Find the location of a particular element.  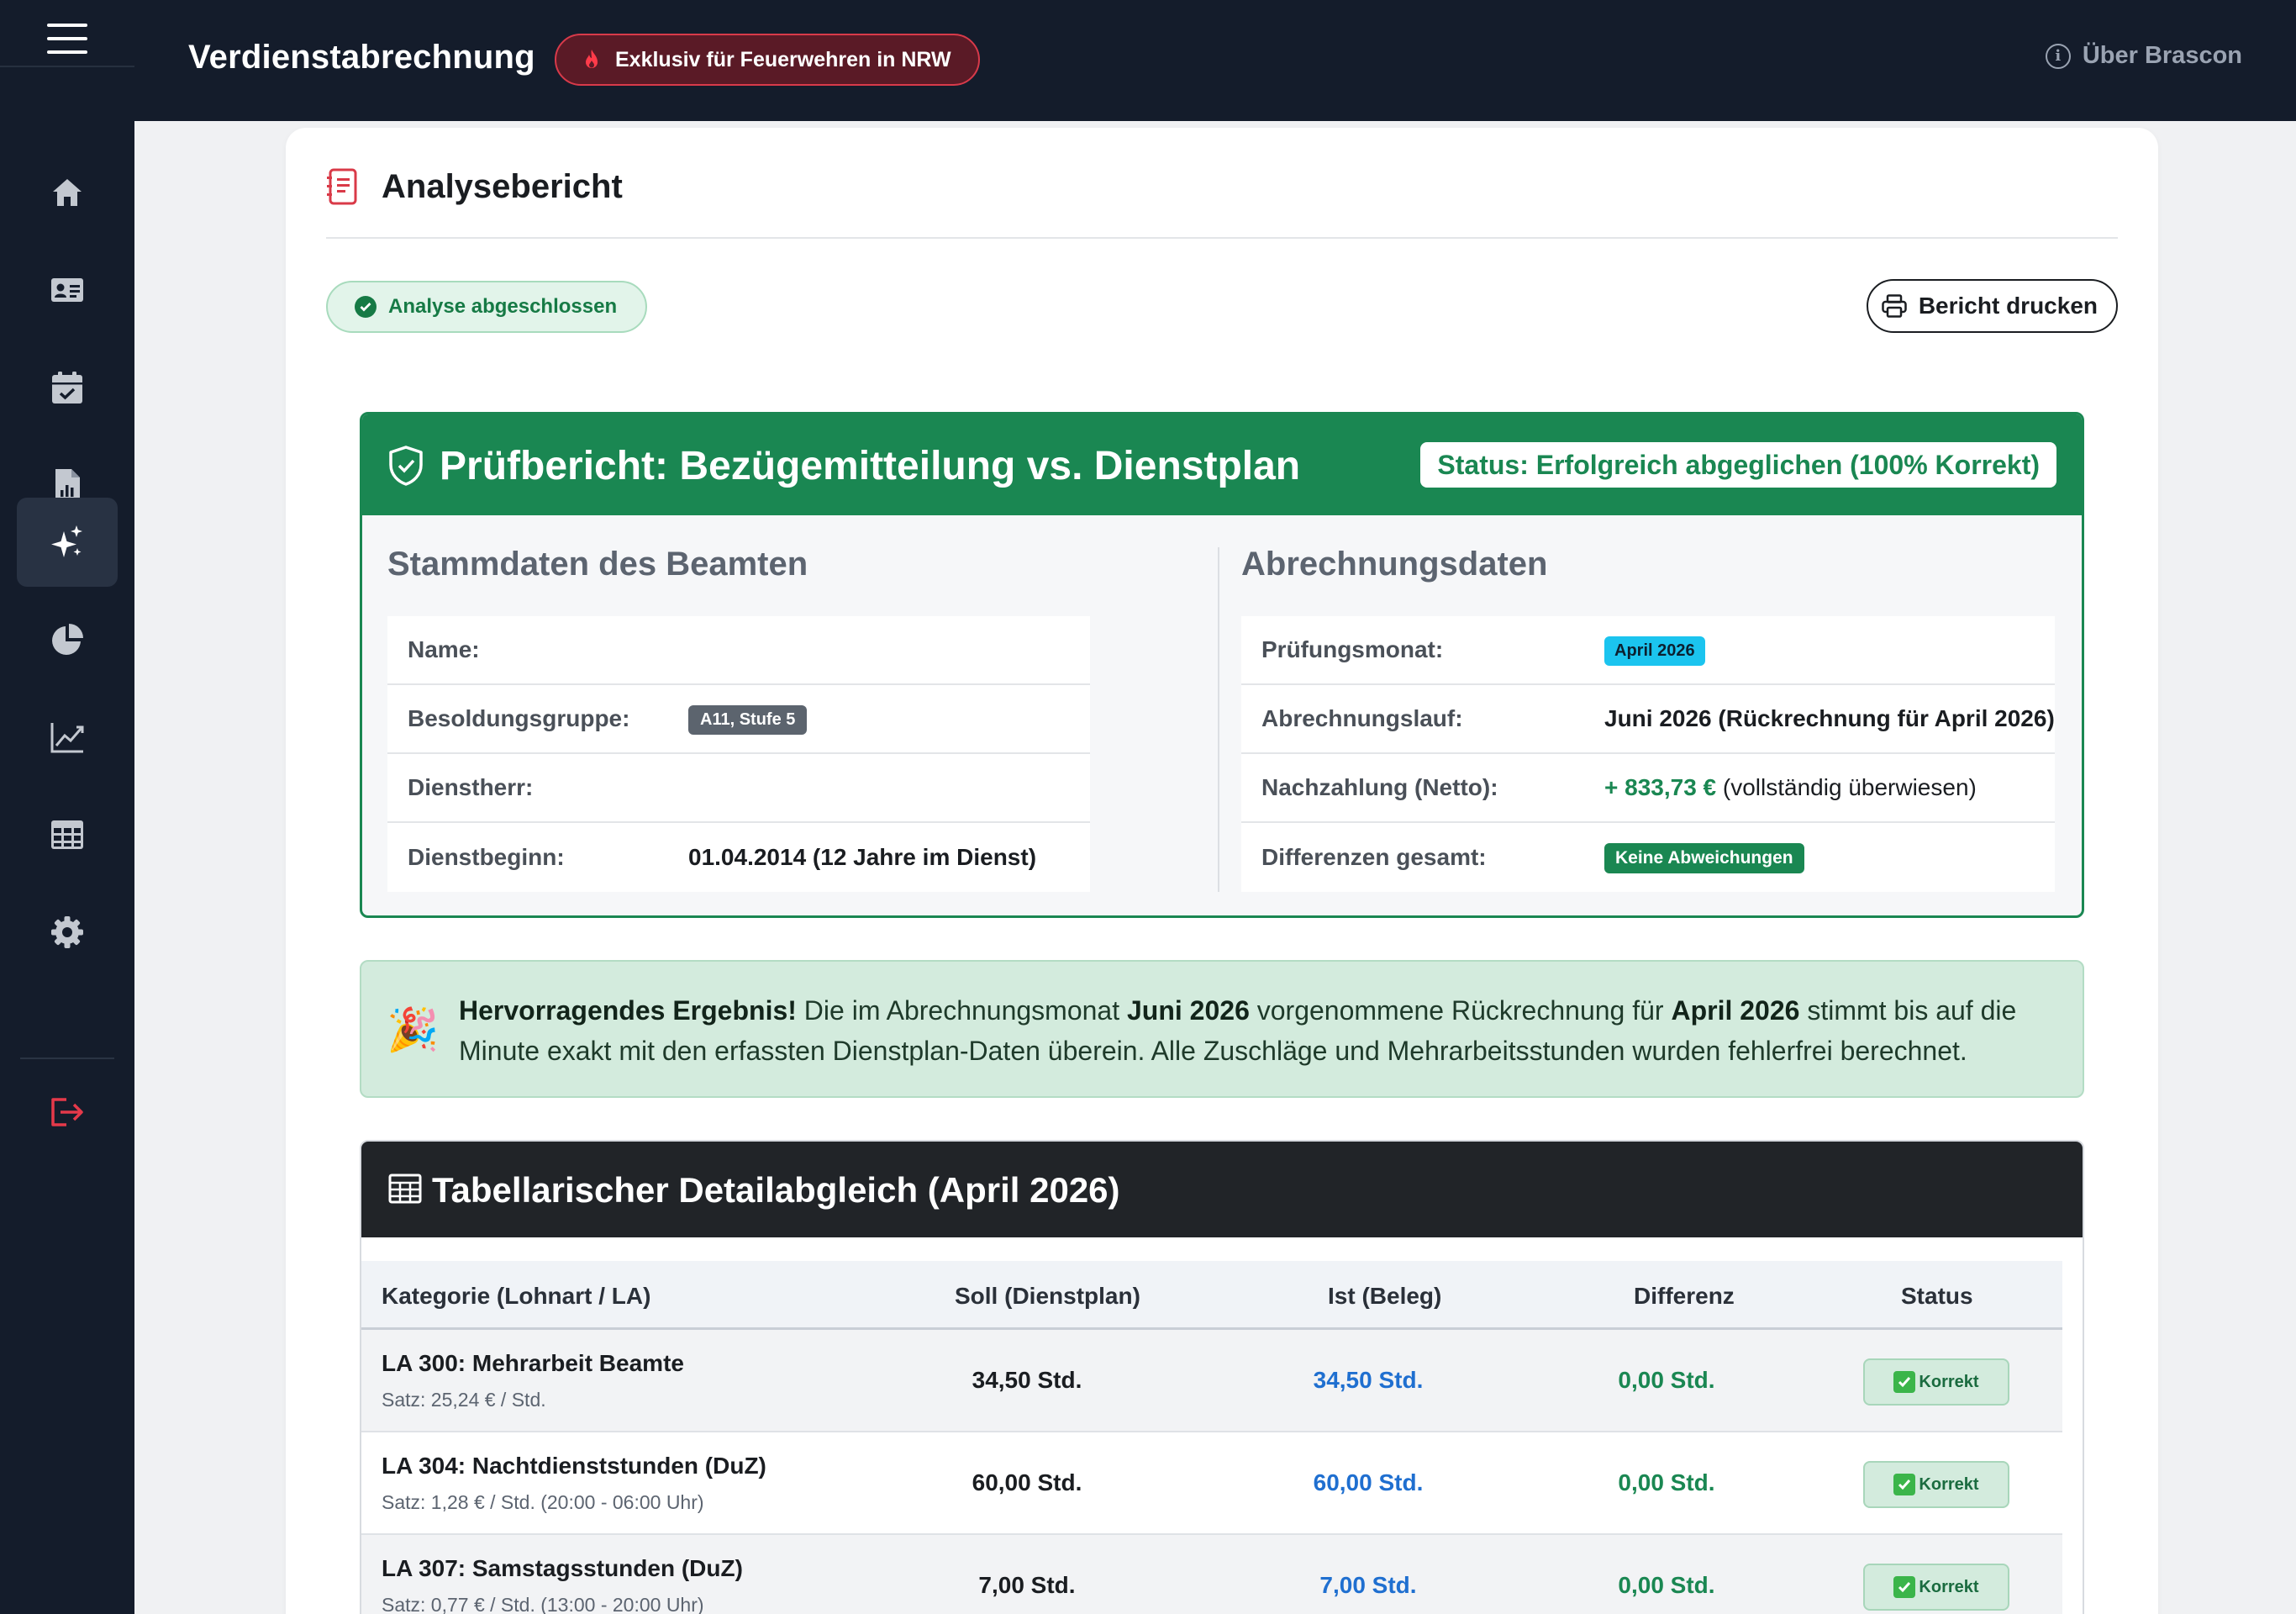

sidebar-item-schedule is located at coordinates (68, 387).